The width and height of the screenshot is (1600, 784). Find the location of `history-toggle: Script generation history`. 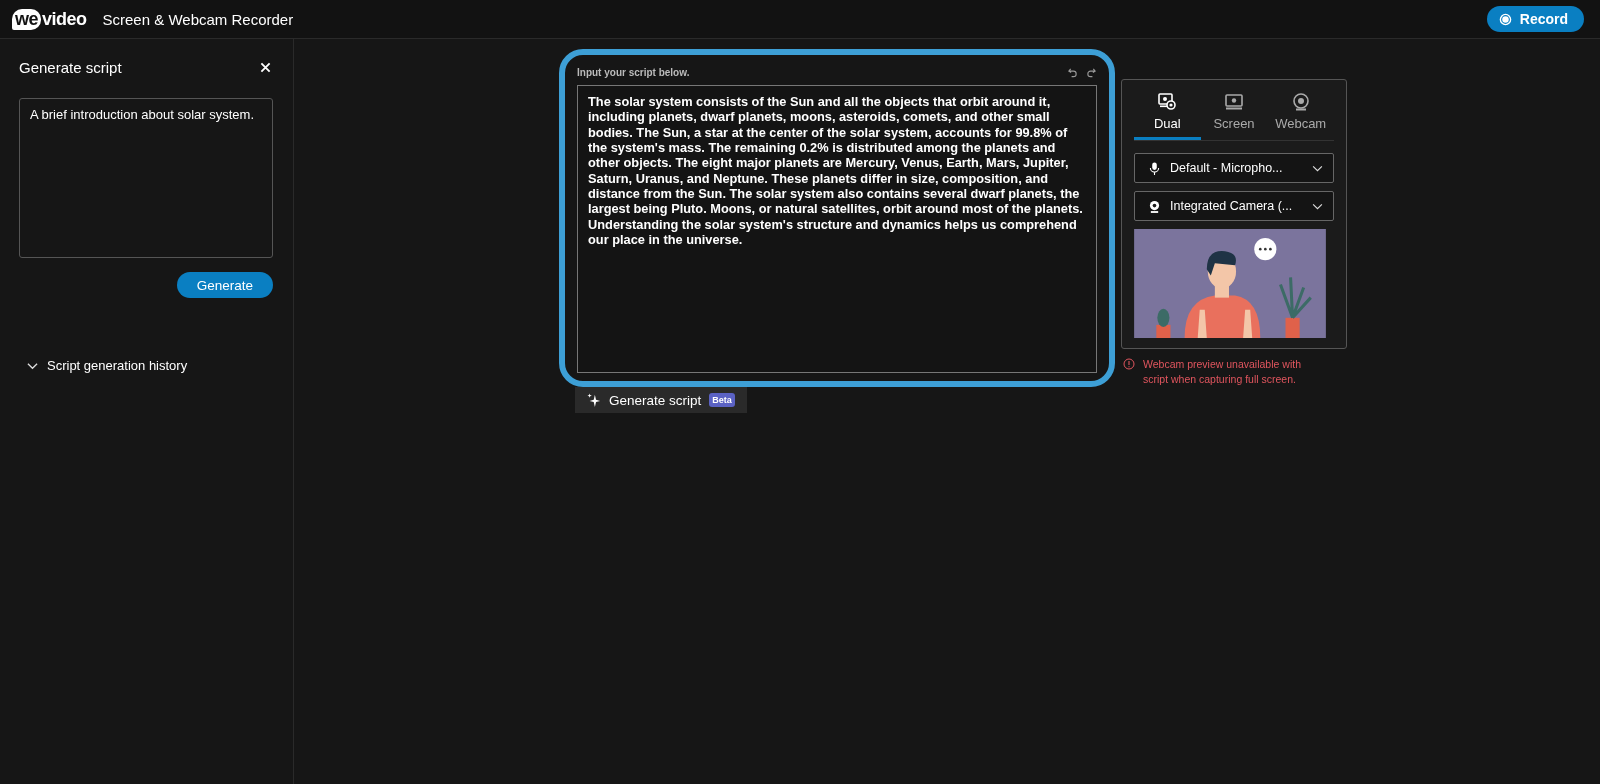

history-toggle: Script generation history is located at coordinates (107, 365).